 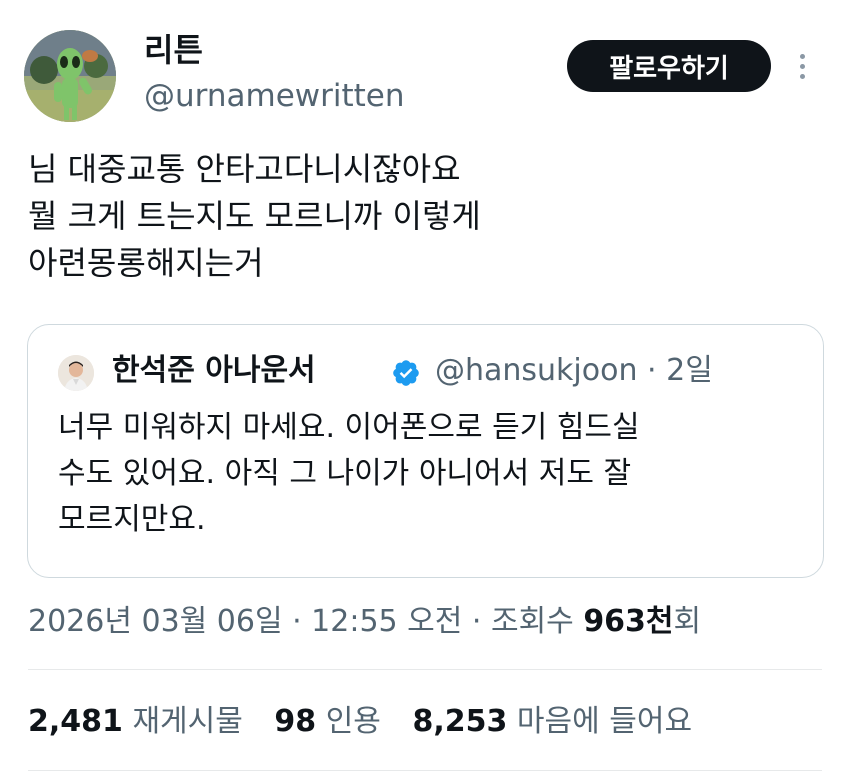 I want to click on quote-author-display-name: 한석준 아나운서, so click(x=214, y=370).